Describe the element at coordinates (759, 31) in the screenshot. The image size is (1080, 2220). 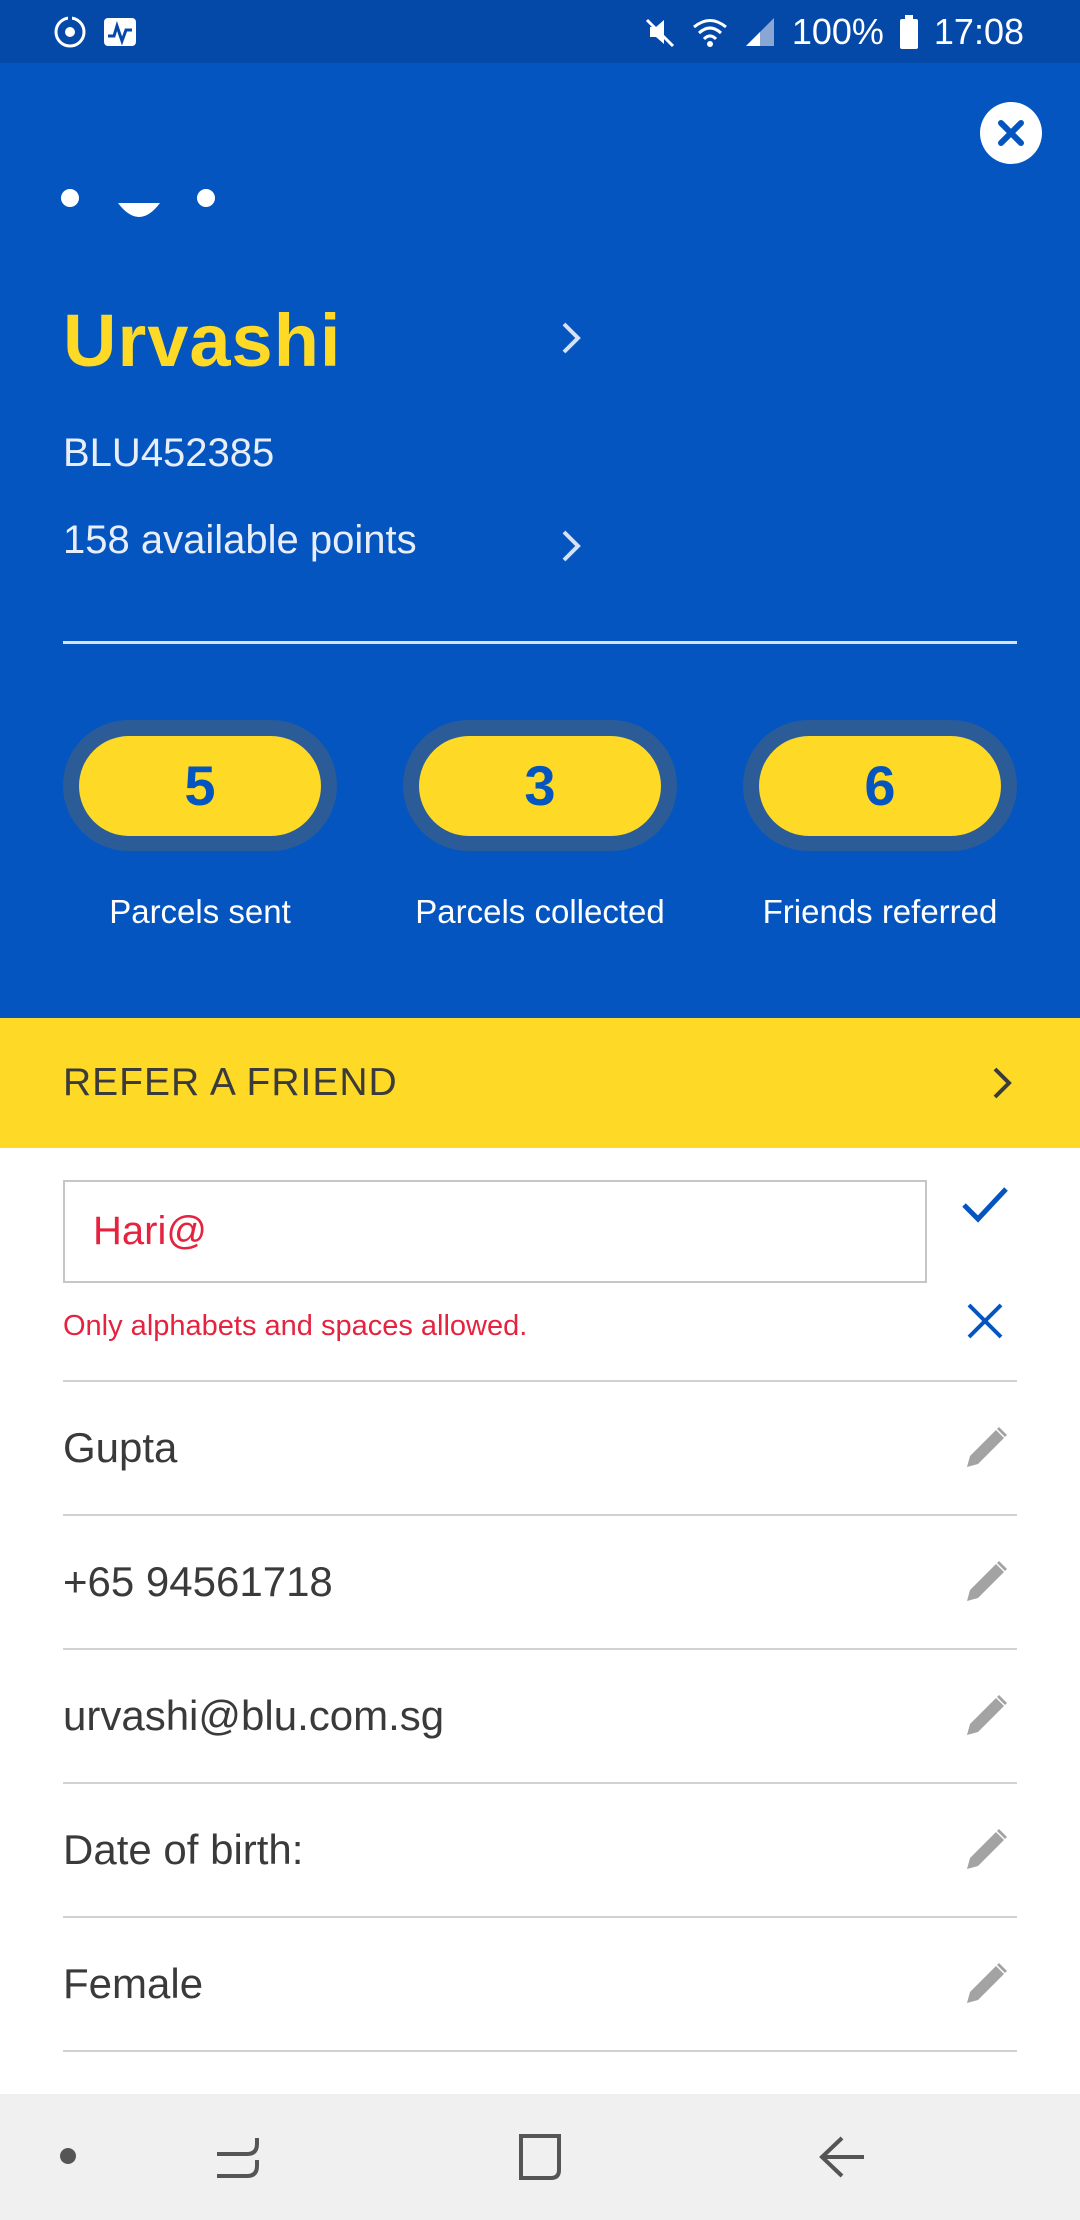
I see `signal-icon` at that location.